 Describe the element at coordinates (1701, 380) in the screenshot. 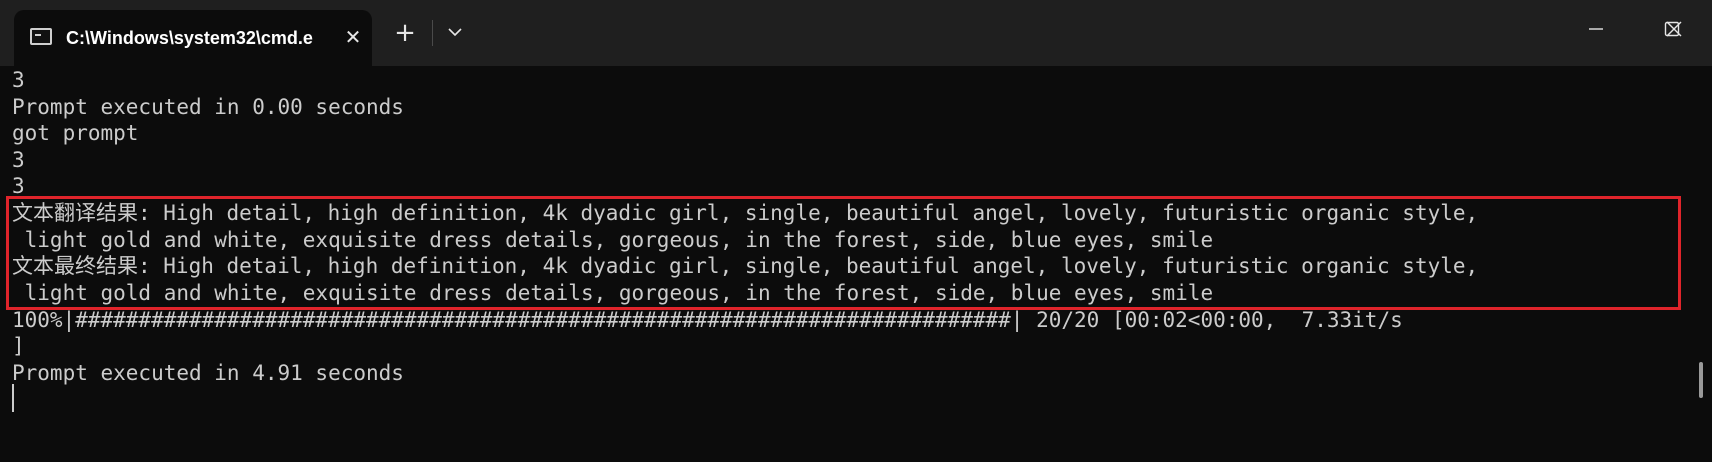

I see `scrollbar-thumb` at that location.